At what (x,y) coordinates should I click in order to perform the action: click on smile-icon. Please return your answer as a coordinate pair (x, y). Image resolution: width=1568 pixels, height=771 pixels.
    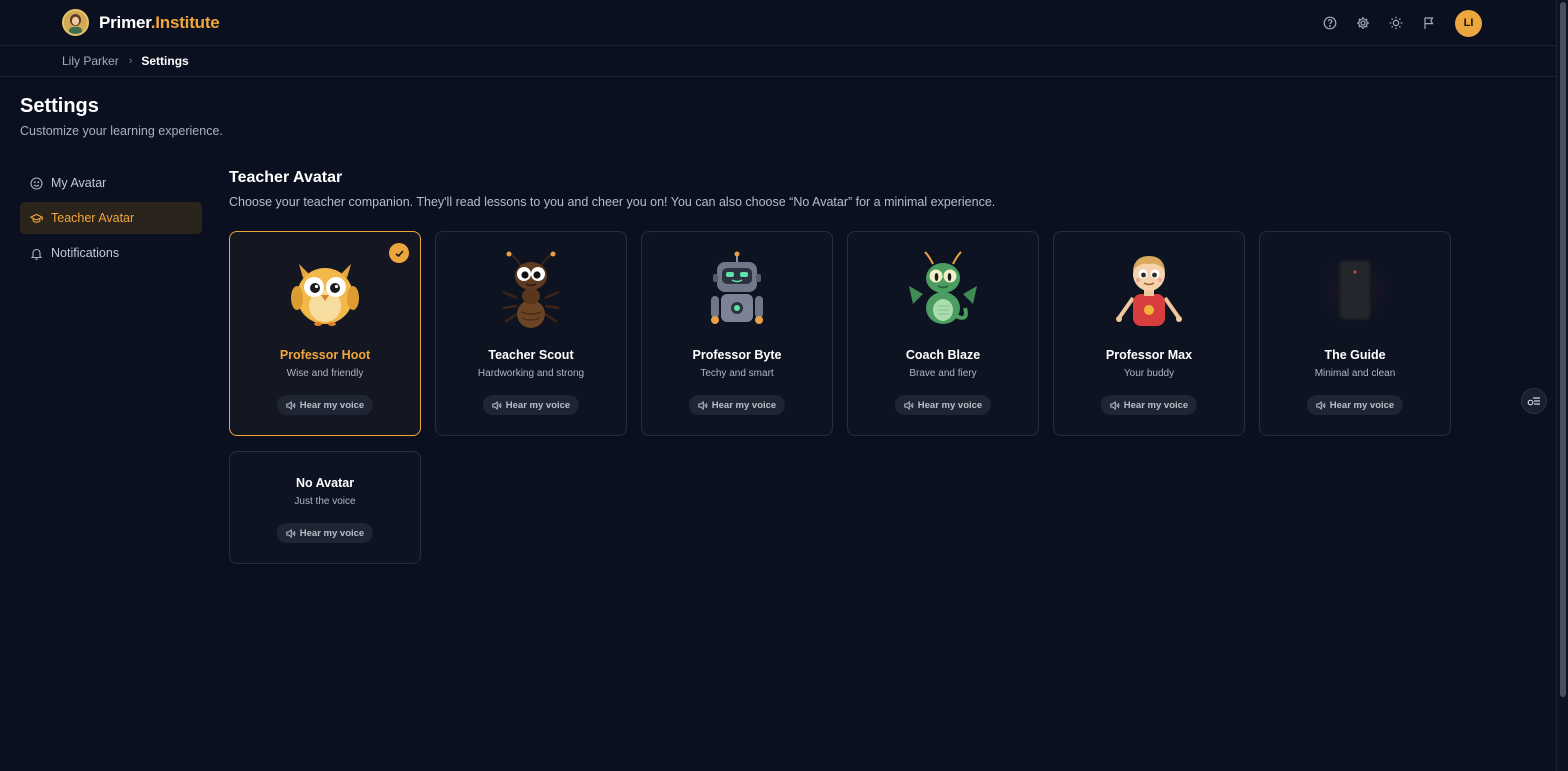
    Looking at the image, I should click on (36, 183).